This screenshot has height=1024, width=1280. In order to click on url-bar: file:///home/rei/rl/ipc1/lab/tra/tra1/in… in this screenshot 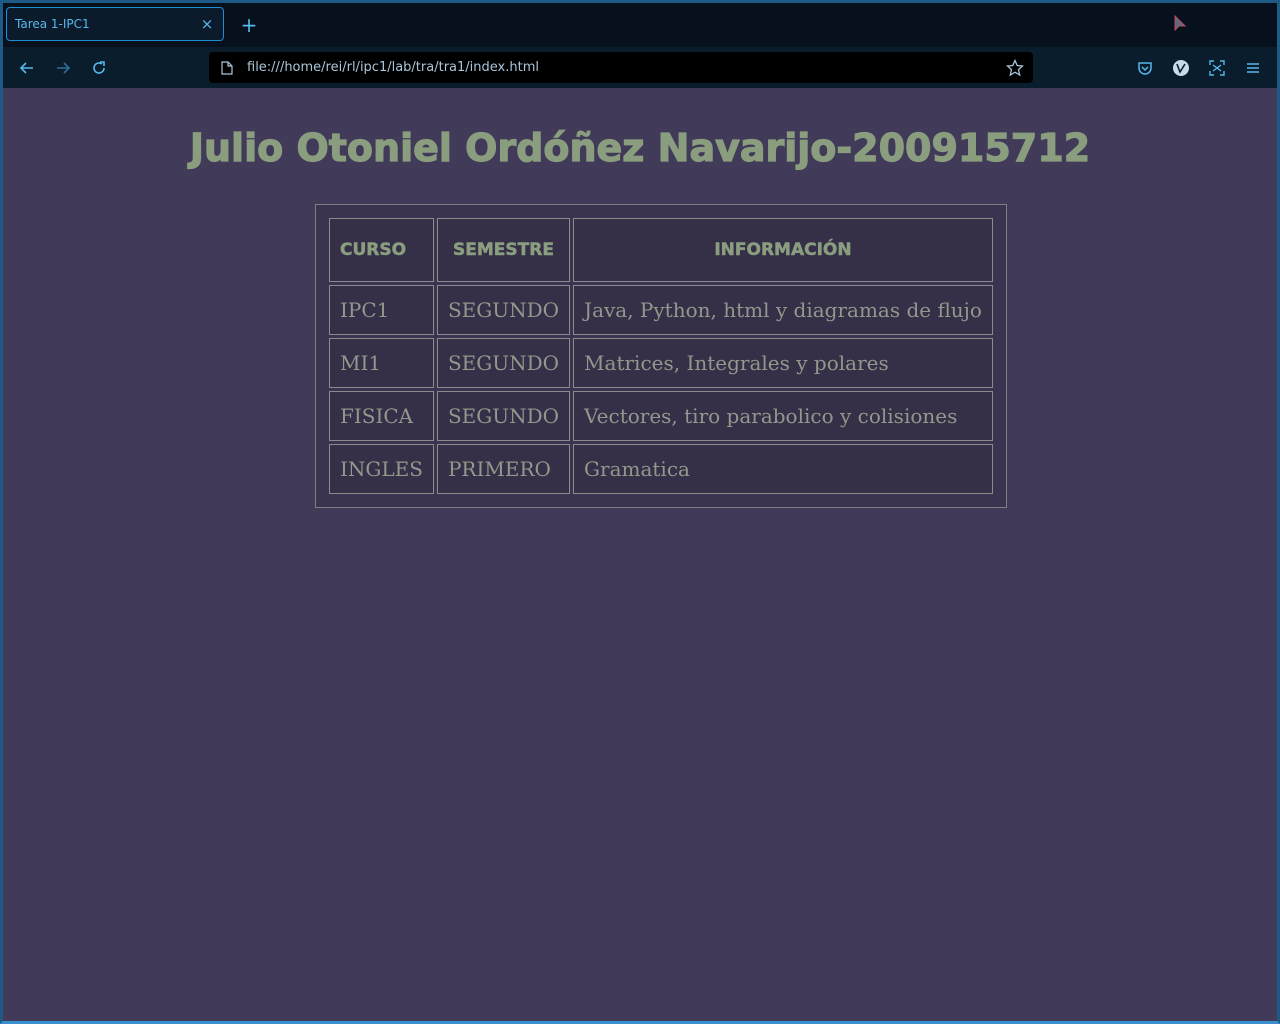, I will do `click(621, 67)`.